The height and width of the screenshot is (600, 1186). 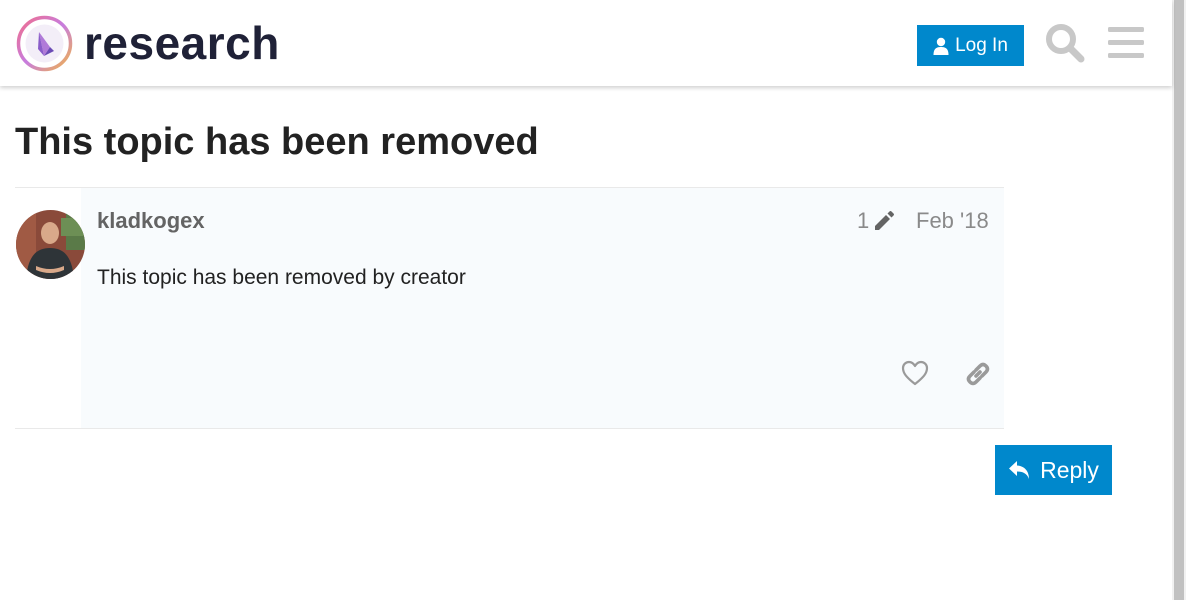 I want to click on link-icon, so click(x=978, y=374).